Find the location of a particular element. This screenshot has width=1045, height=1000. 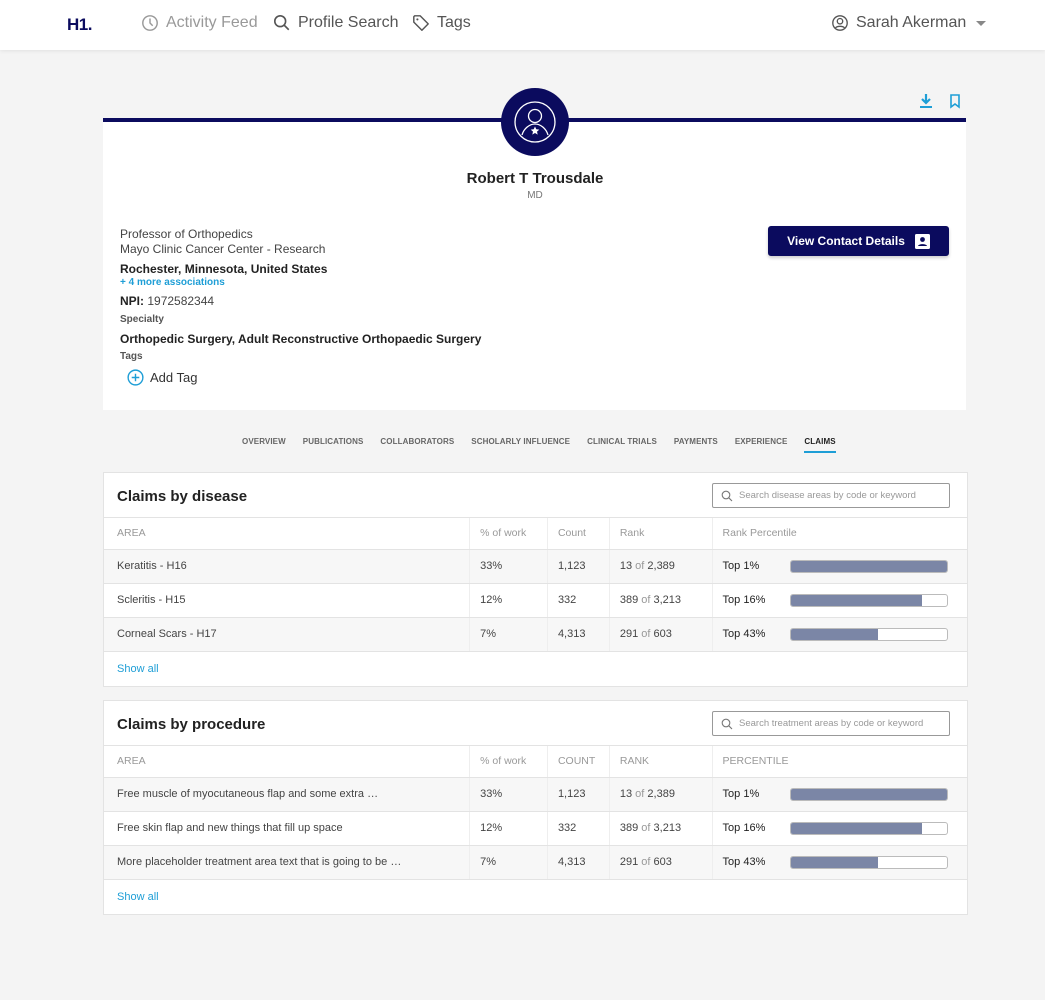

tab-scholarly-influence: SCHOLARLY INFLUENCE is located at coordinates (520, 445).